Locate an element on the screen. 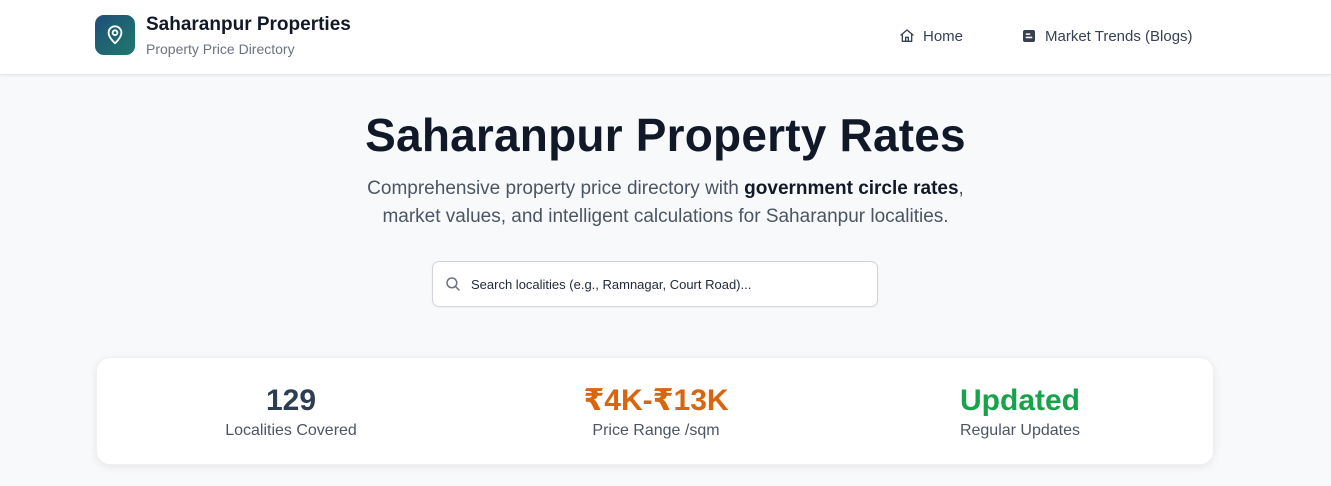 The height and width of the screenshot is (486, 1331). nav-home-link: Home is located at coordinates (931, 36).